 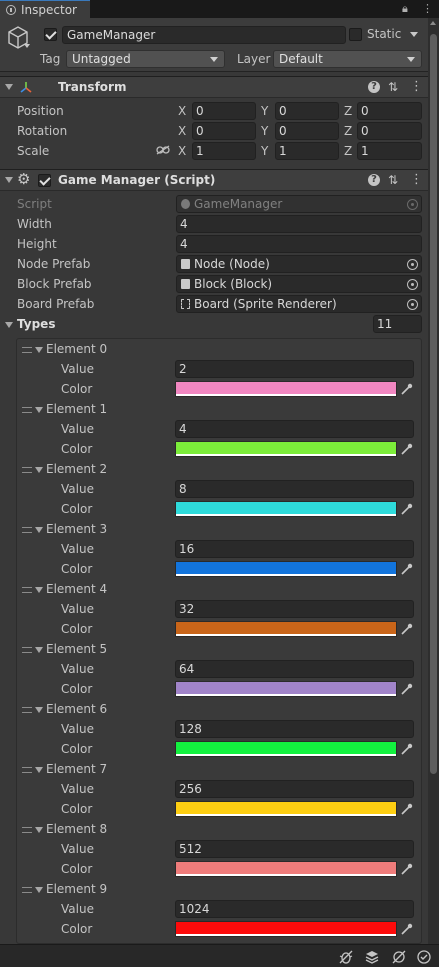 What do you see at coordinates (214, 180) in the screenshot?
I see `game-manager-script-header: ⚙ Game Manager (Script) ? ⇅ ⋮` at bounding box center [214, 180].